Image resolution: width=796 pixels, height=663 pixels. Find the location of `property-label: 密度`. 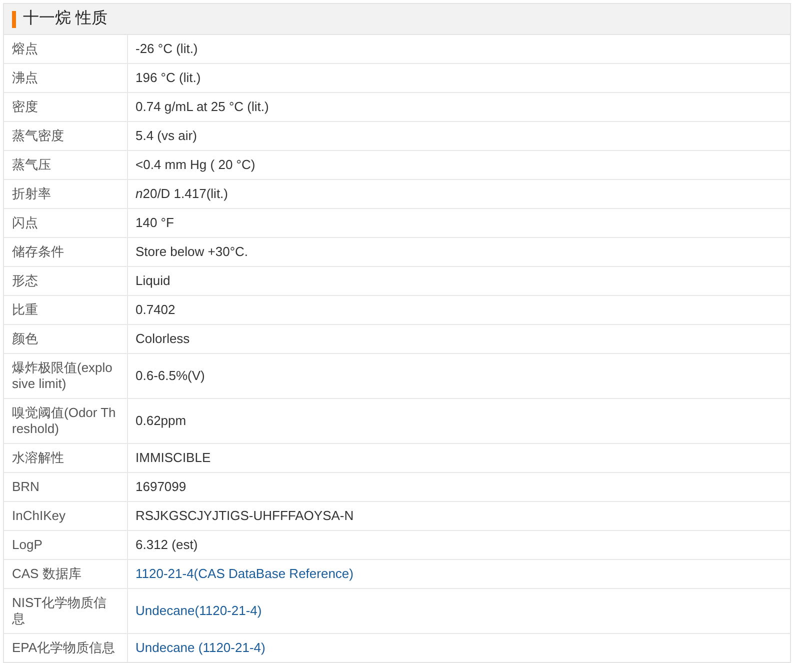

property-label: 密度 is located at coordinates (65, 107).